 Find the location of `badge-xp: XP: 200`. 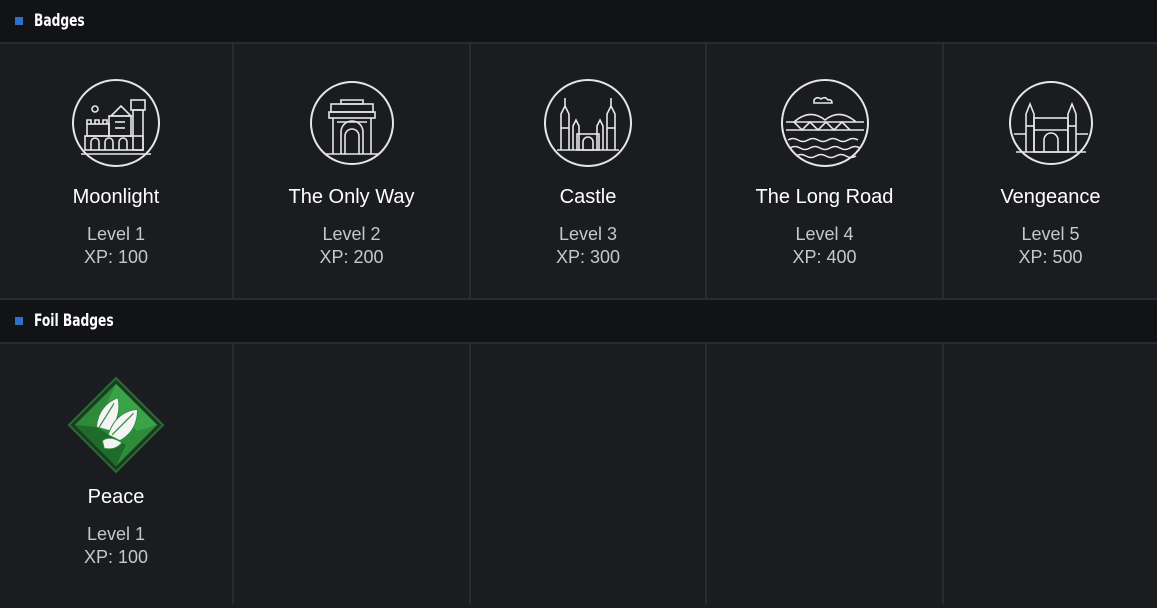

badge-xp: XP: 200 is located at coordinates (351, 257).